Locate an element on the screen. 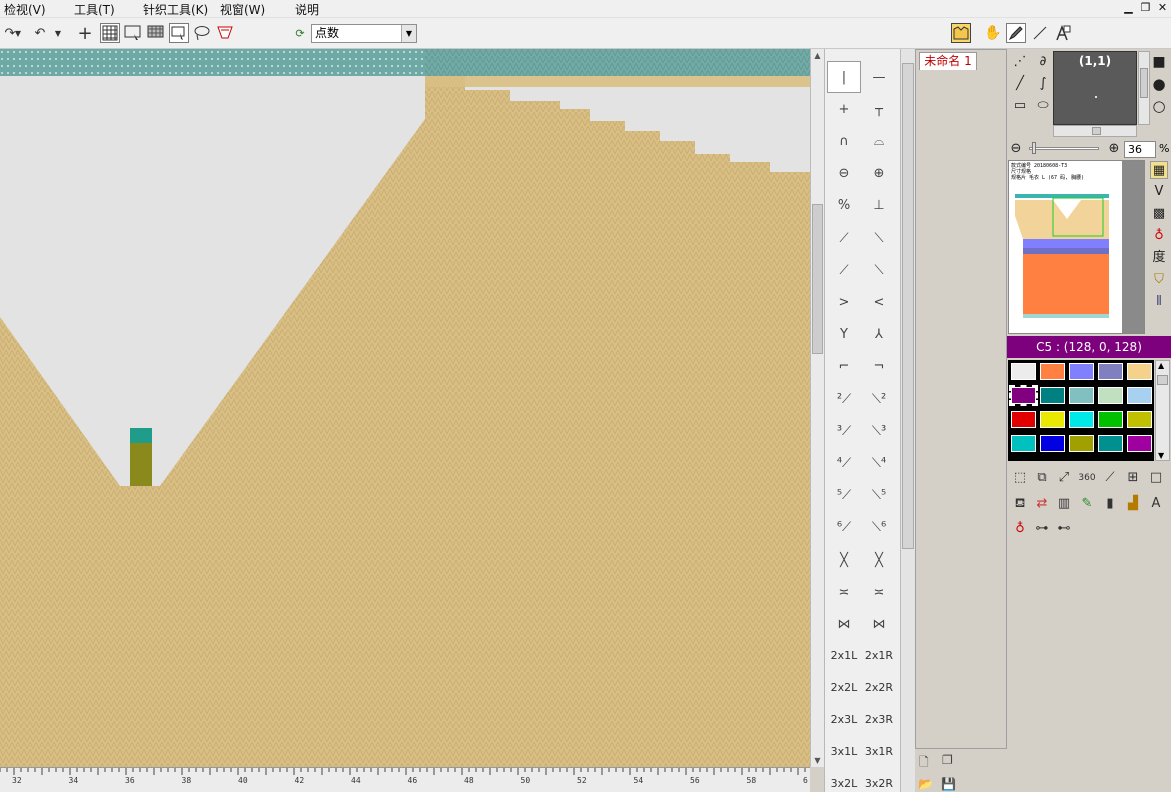 The image size is (1171, 792). copy-region-icon: ⧉ is located at coordinates (1042, 478).